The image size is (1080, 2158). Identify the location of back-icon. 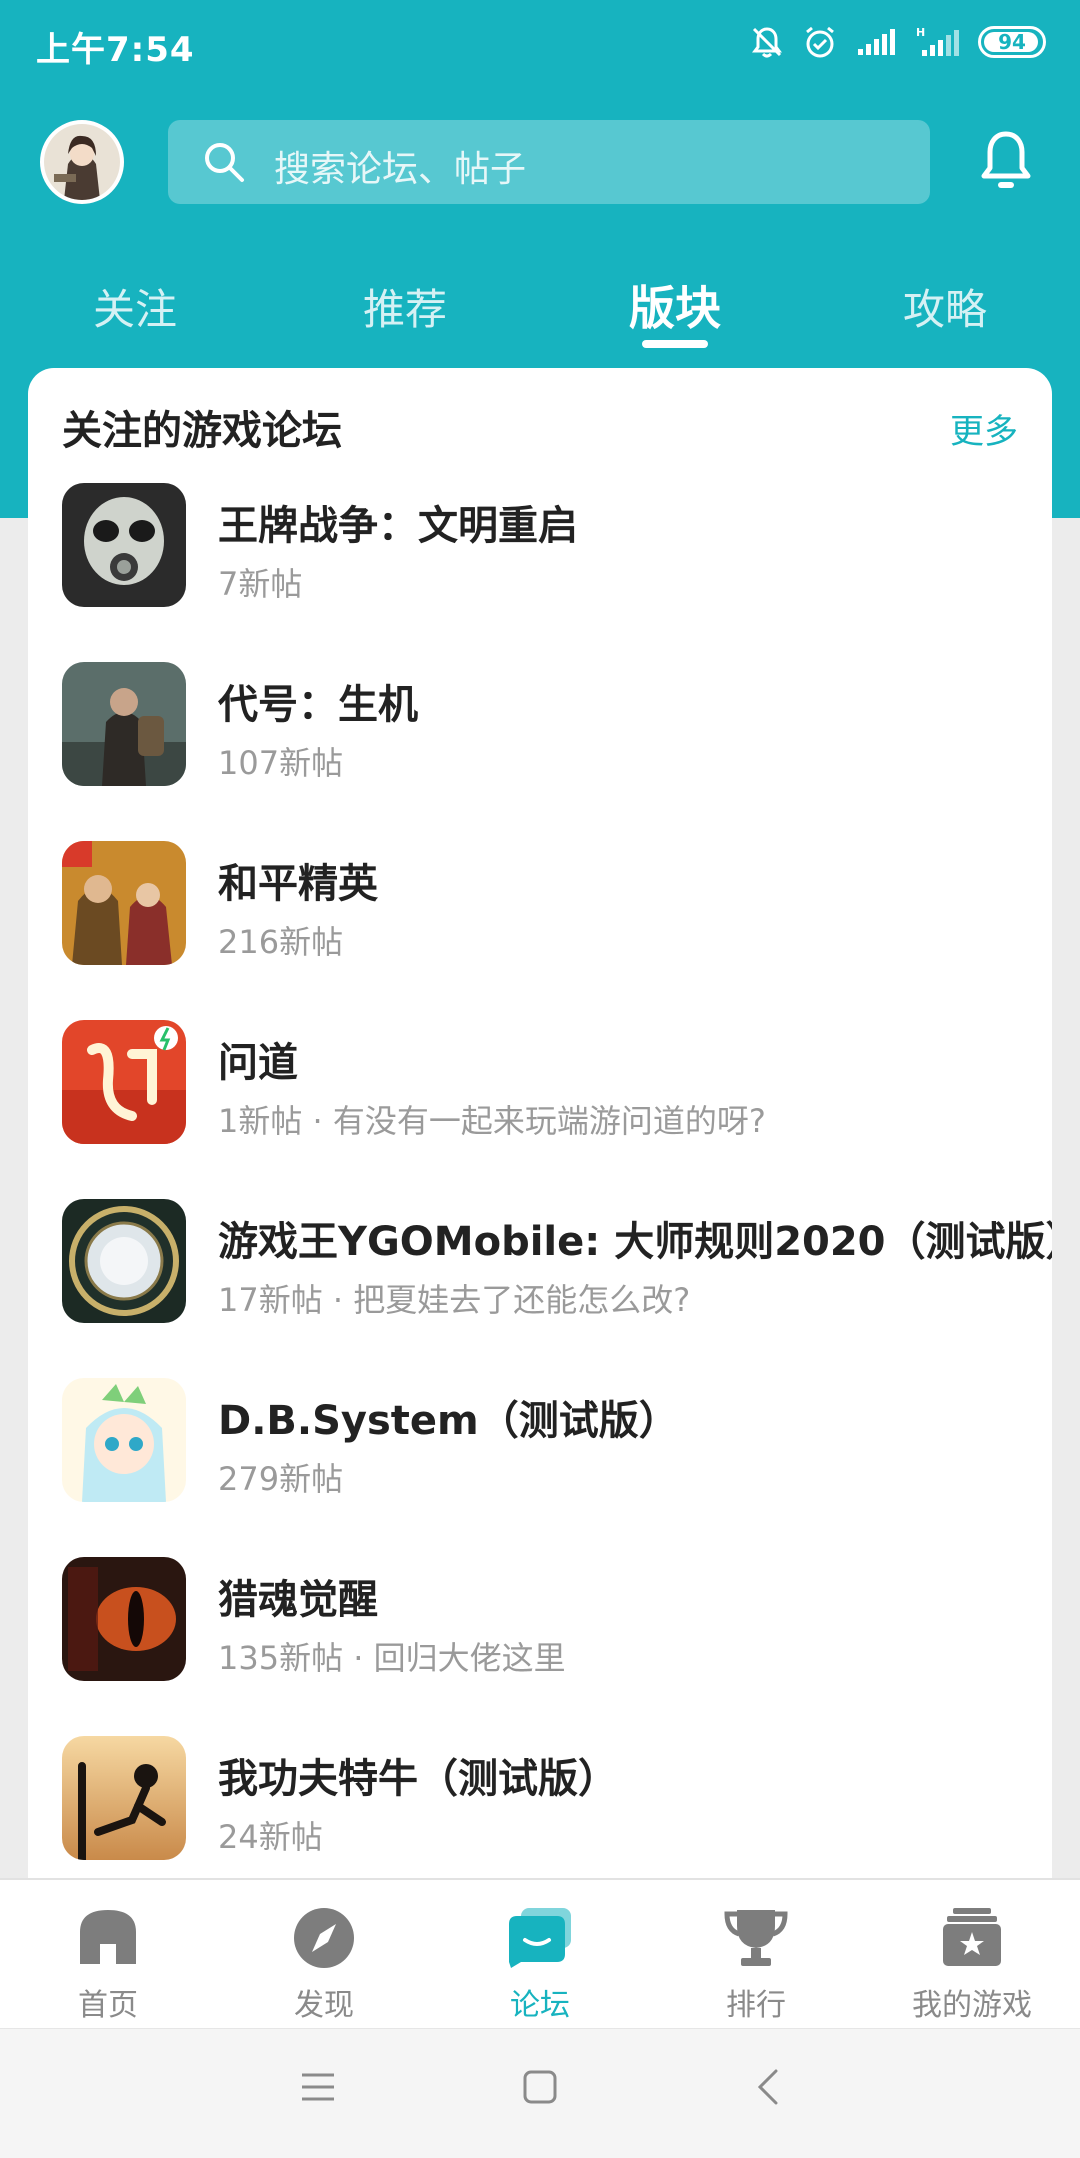
(768, 2087).